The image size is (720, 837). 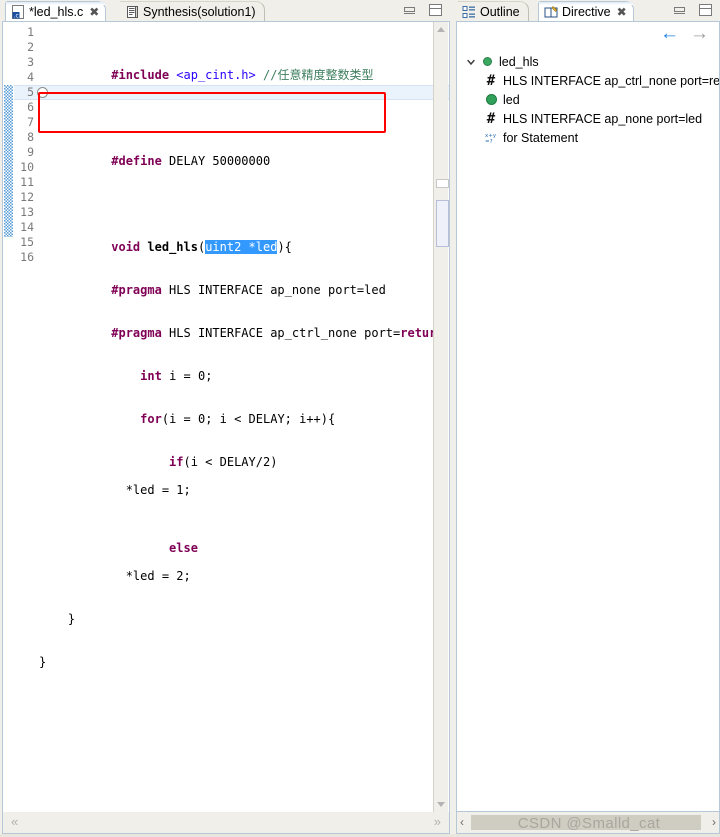 I want to click on line-number: 4, so click(x=30, y=77).